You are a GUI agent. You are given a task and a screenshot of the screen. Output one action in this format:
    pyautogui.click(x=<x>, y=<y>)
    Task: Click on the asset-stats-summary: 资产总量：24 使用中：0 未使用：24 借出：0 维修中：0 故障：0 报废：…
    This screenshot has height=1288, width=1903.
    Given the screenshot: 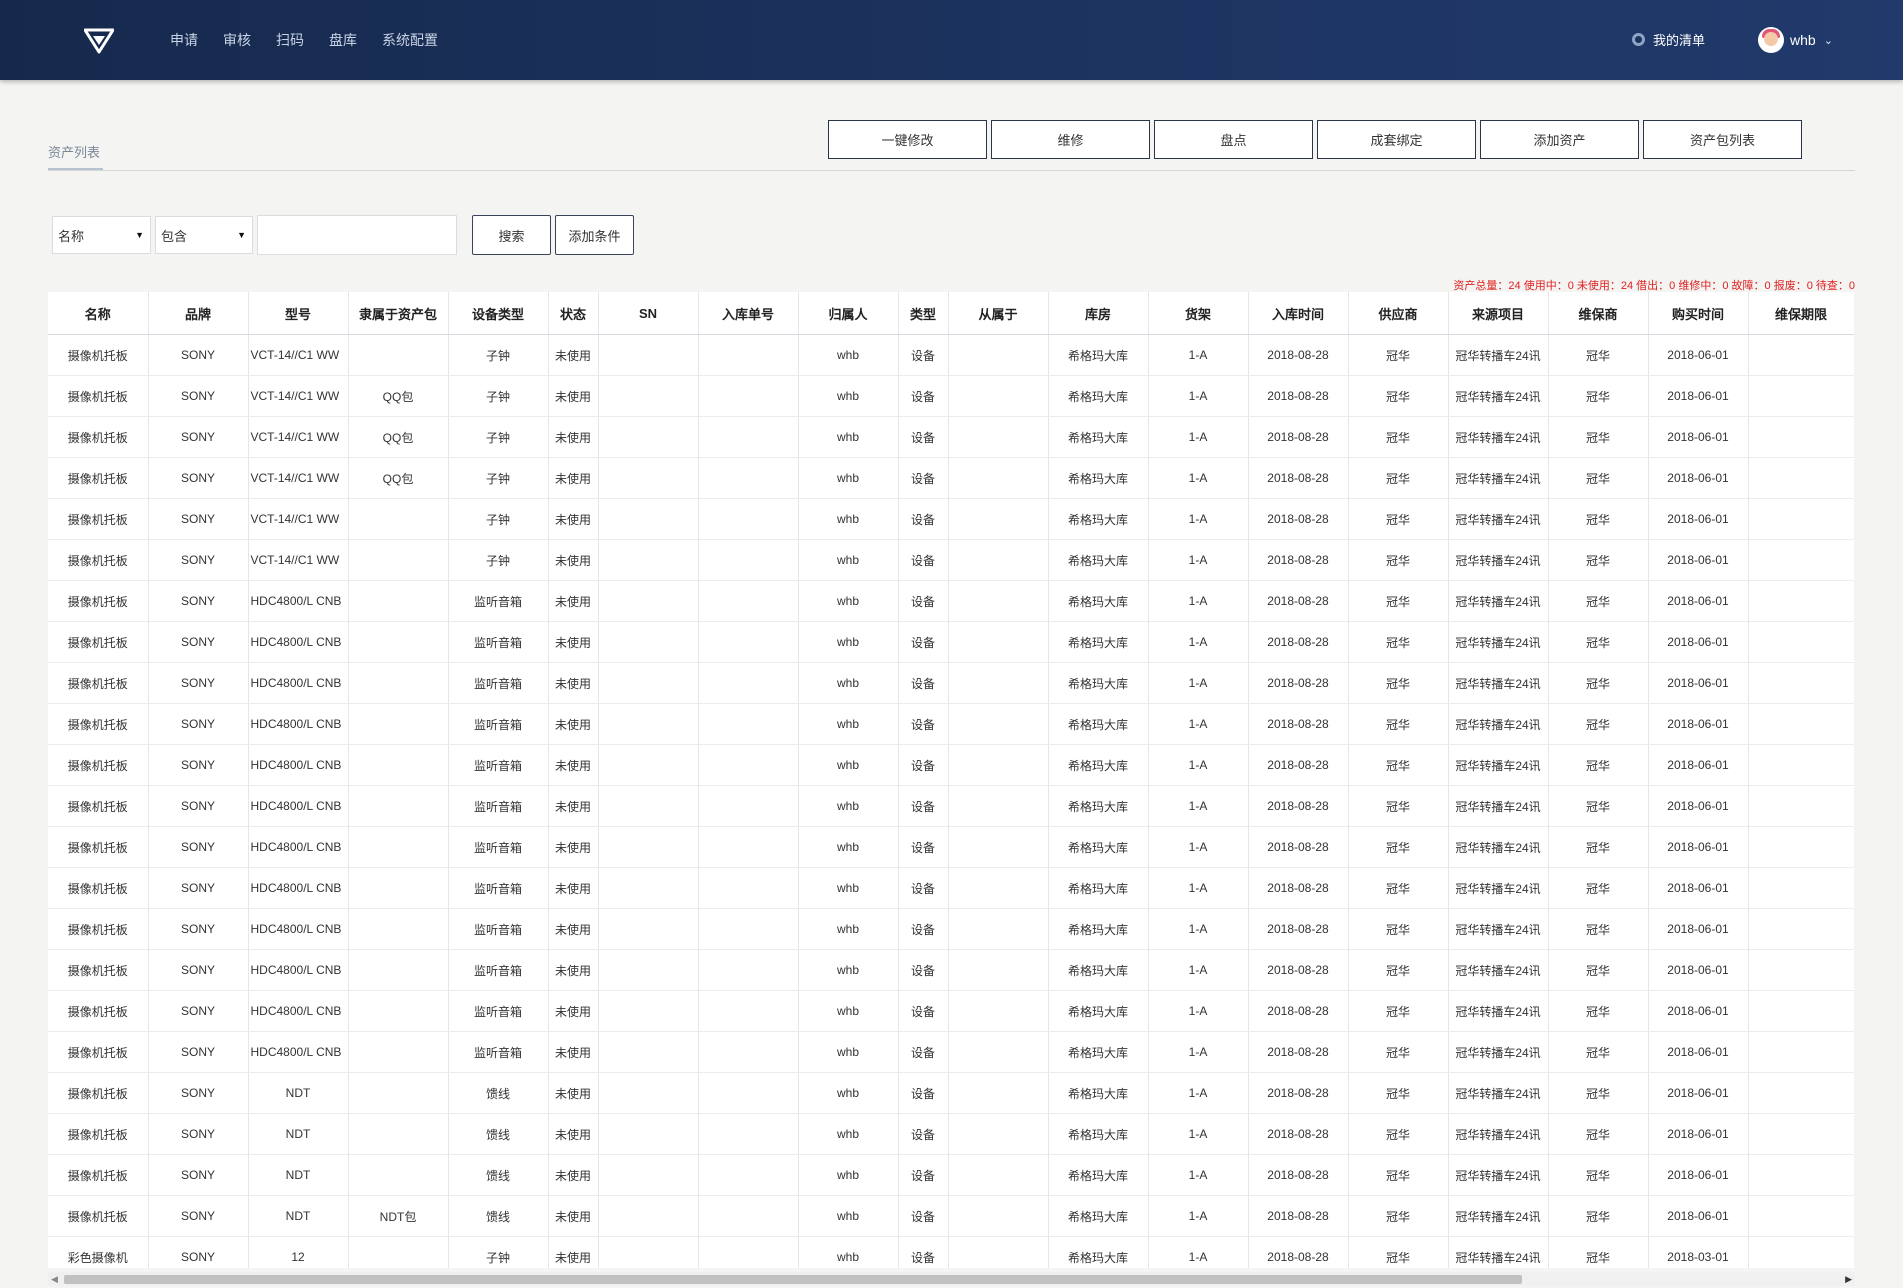 What is the action you would take?
    pyautogui.click(x=1654, y=286)
    